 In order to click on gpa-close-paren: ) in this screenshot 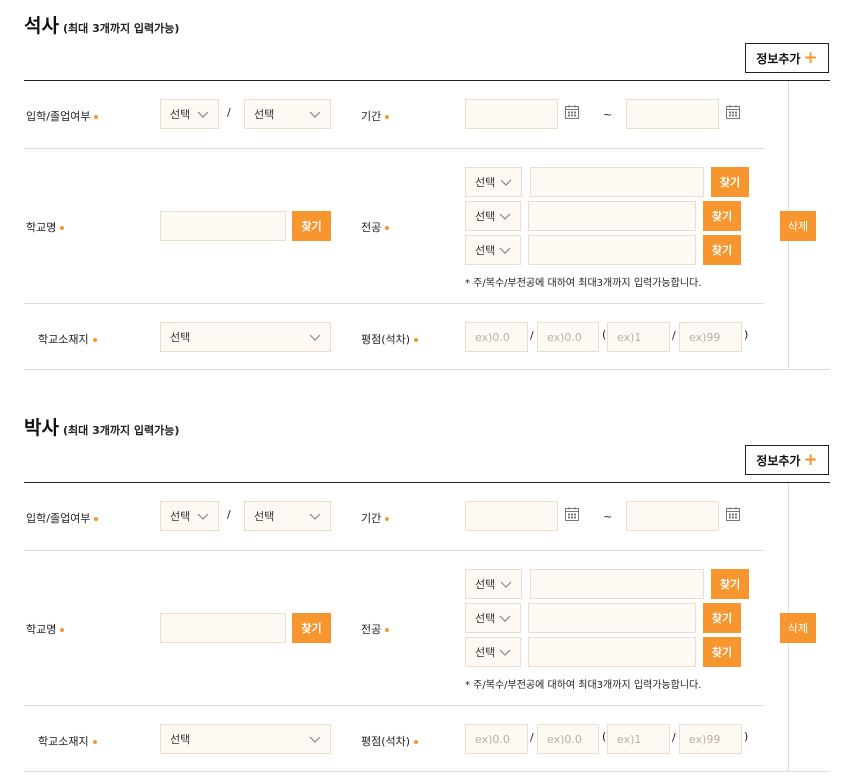, I will do `click(746, 736)`.